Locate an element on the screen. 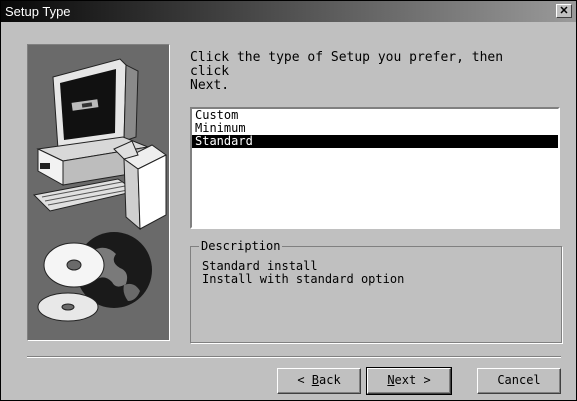 Image resolution: width=577 pixels, height=401 pixels. next-button: Next > is located at coordinates (409, 381).